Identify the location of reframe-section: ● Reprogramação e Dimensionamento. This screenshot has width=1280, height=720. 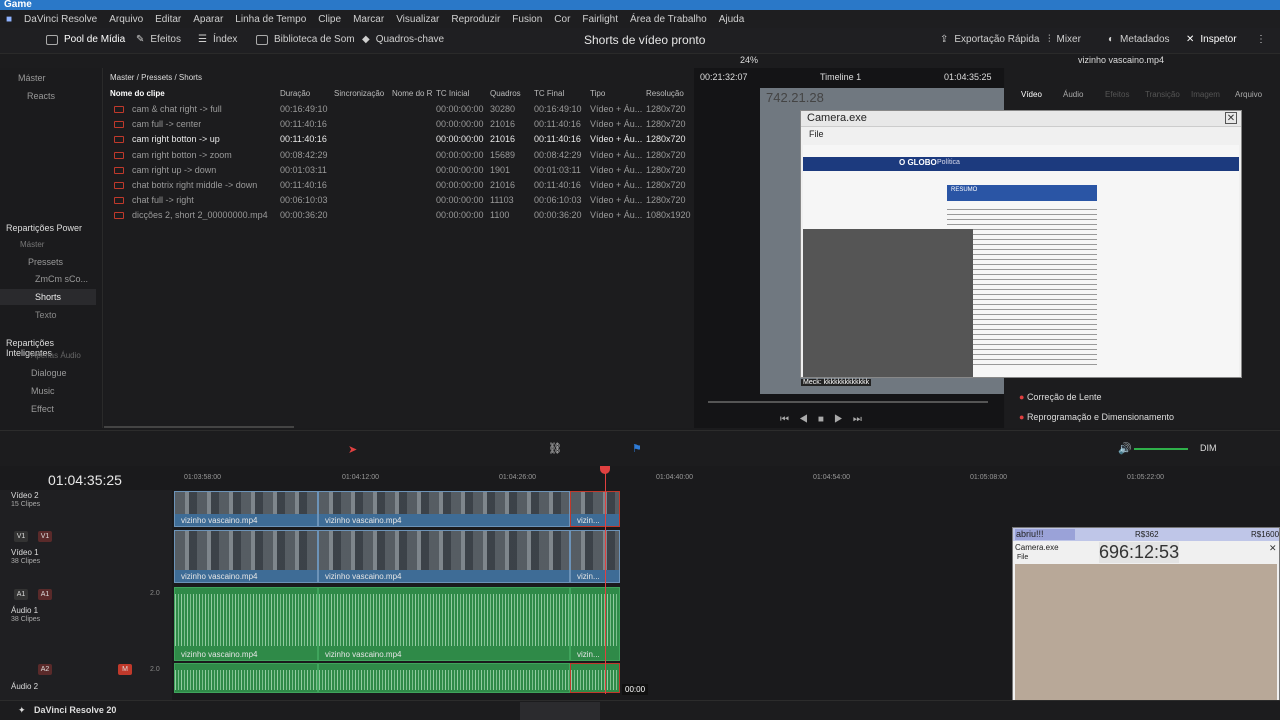
(1096, 417).